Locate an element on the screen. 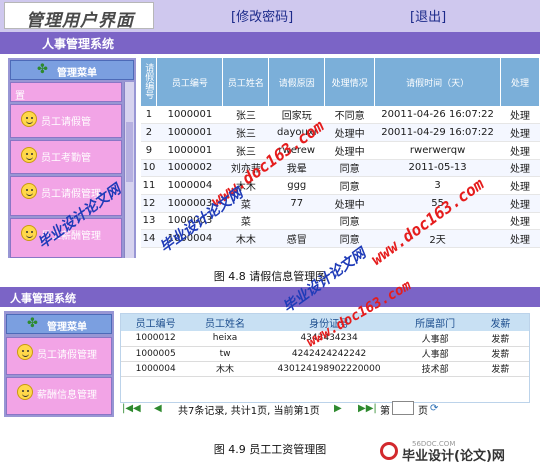 This screenshot has width=540, height=465. prev-page-icon: ◀ is located at coordinates (158, 408).